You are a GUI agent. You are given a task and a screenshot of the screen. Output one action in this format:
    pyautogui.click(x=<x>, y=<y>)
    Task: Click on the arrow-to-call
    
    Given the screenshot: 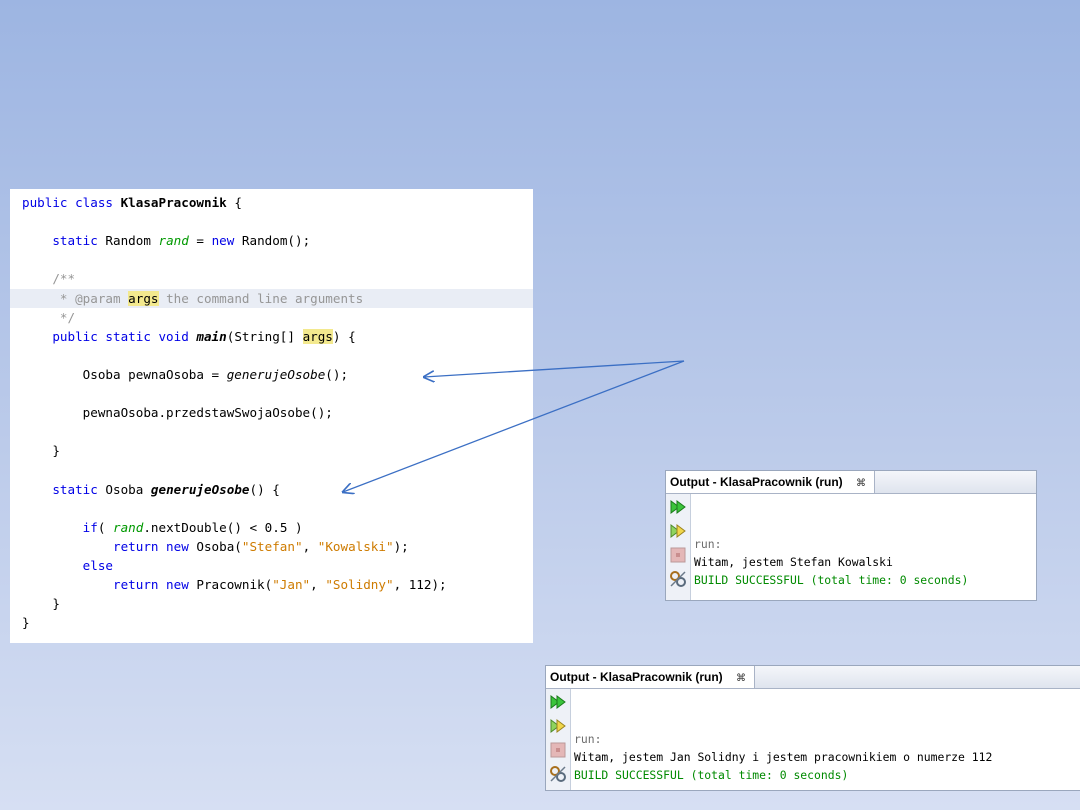 What is the action you would take?
    pyautogui.click(x=554, y=368)
    